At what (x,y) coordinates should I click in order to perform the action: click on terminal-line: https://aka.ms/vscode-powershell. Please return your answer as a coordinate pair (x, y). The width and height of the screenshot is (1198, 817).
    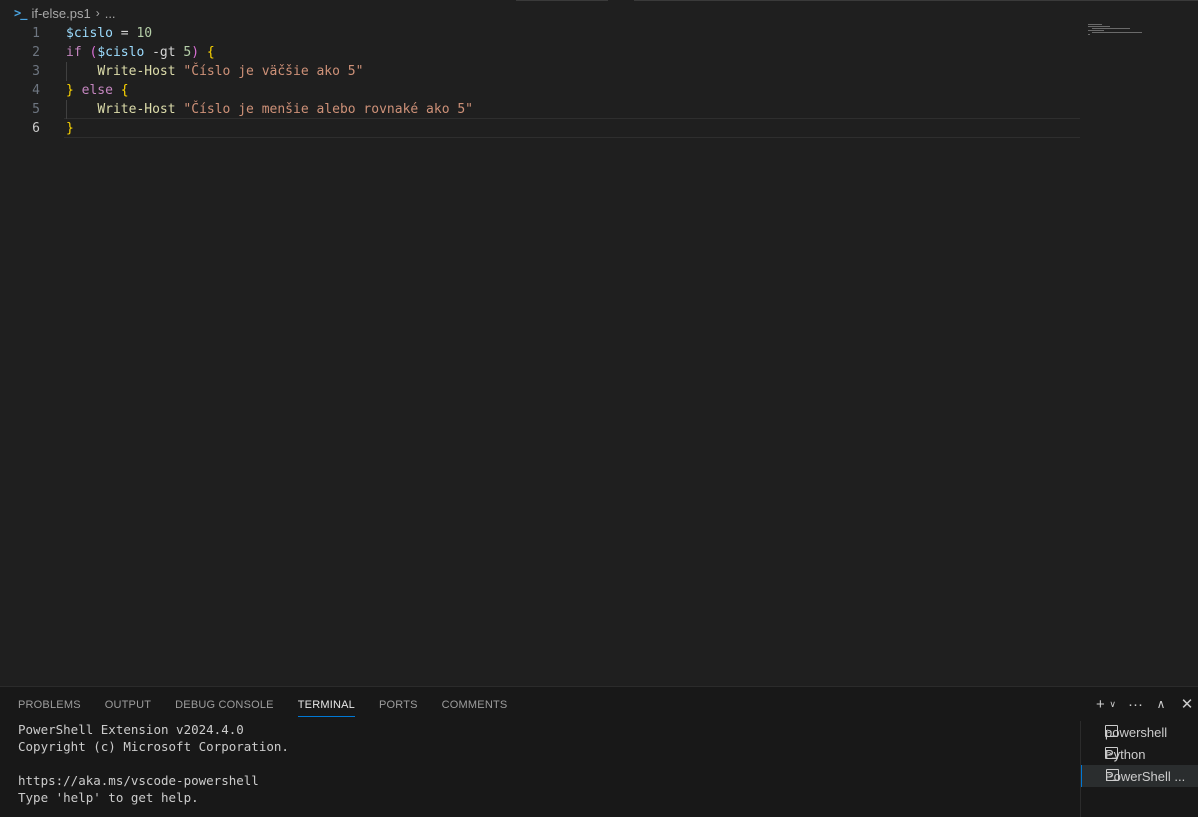
    Looking at the image, I should click on (138, 780).